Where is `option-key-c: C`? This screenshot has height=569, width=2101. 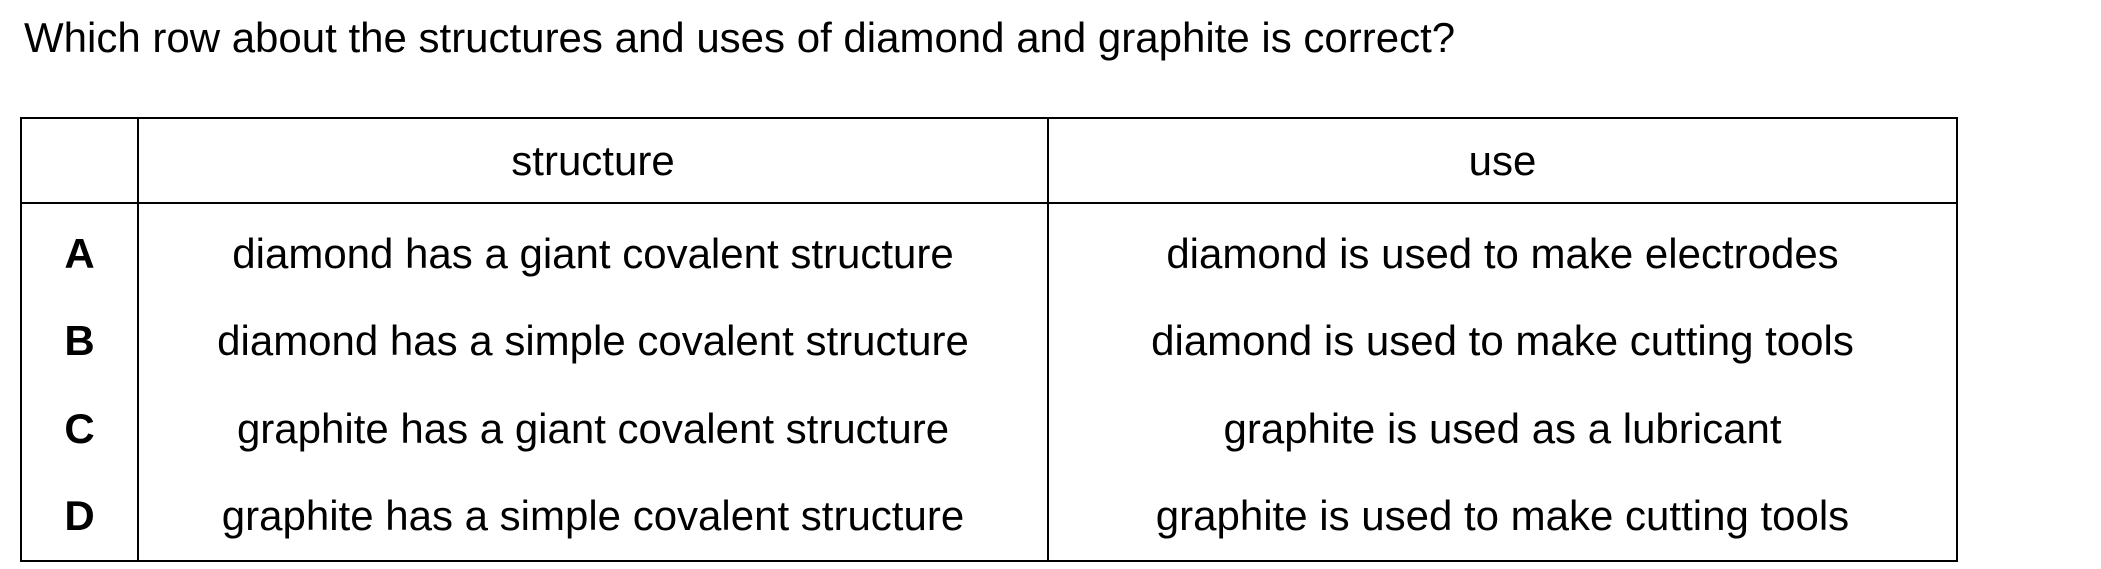 option-key-c: C is located at coordinates (79, 428).